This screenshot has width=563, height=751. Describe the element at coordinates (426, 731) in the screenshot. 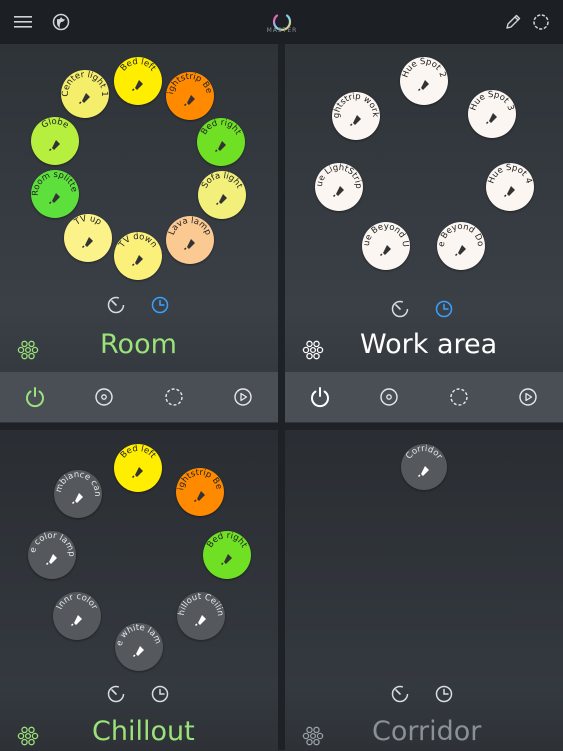

I see `room-title: Corridor` at that location.